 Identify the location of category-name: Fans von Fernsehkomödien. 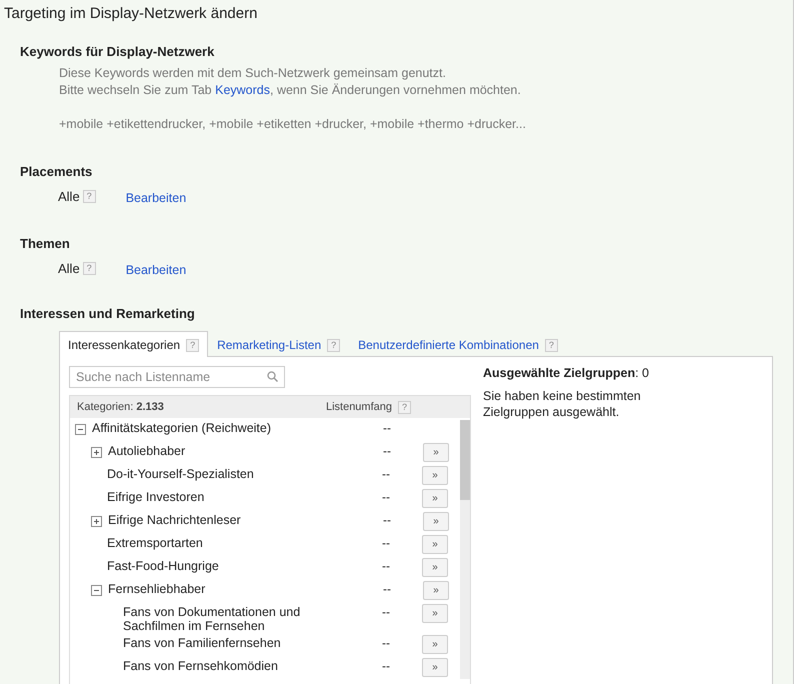
(201, 666).